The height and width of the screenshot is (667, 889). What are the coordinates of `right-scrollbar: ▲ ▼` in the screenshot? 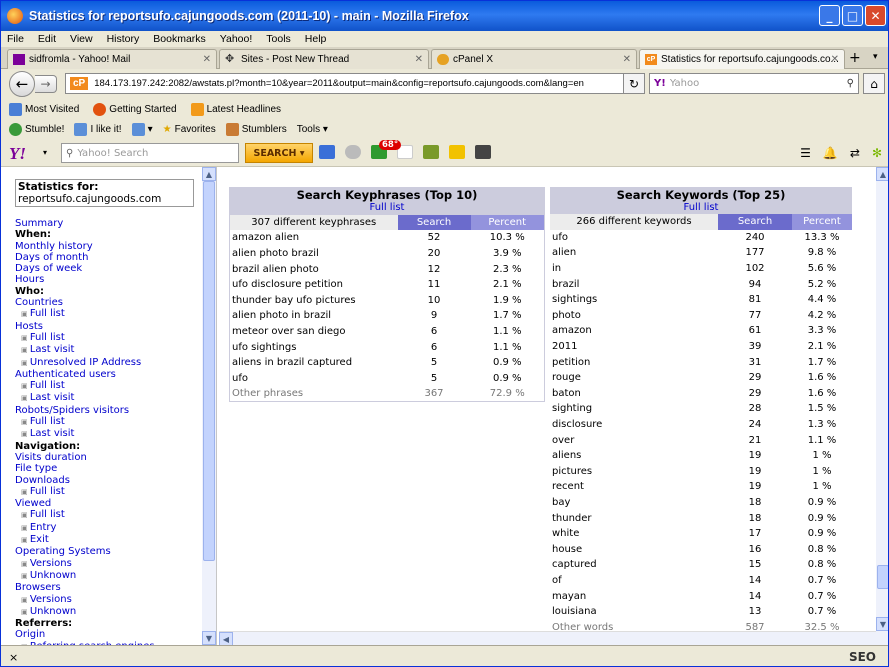 It's located at (882, 406).